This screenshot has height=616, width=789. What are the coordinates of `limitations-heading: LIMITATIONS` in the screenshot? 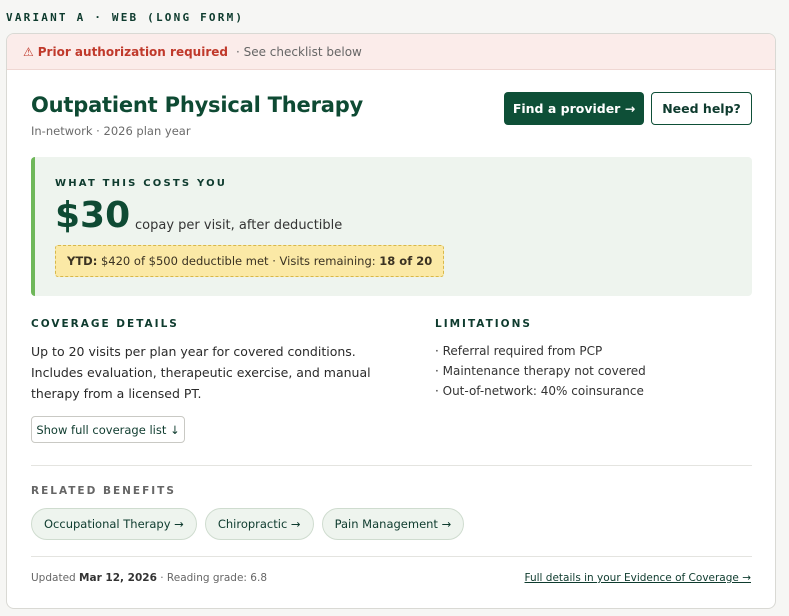 It's located at (483, 324).